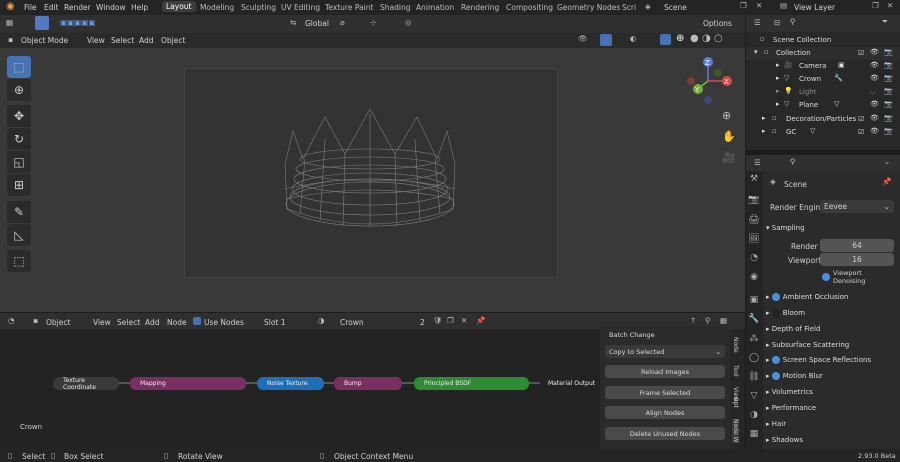 Image resolution: width=900 pixels, height=462 pixels. Describe the element at coordinates (754, 417) in the screenshot. I see `material-tab-icon: ◑` at that location.